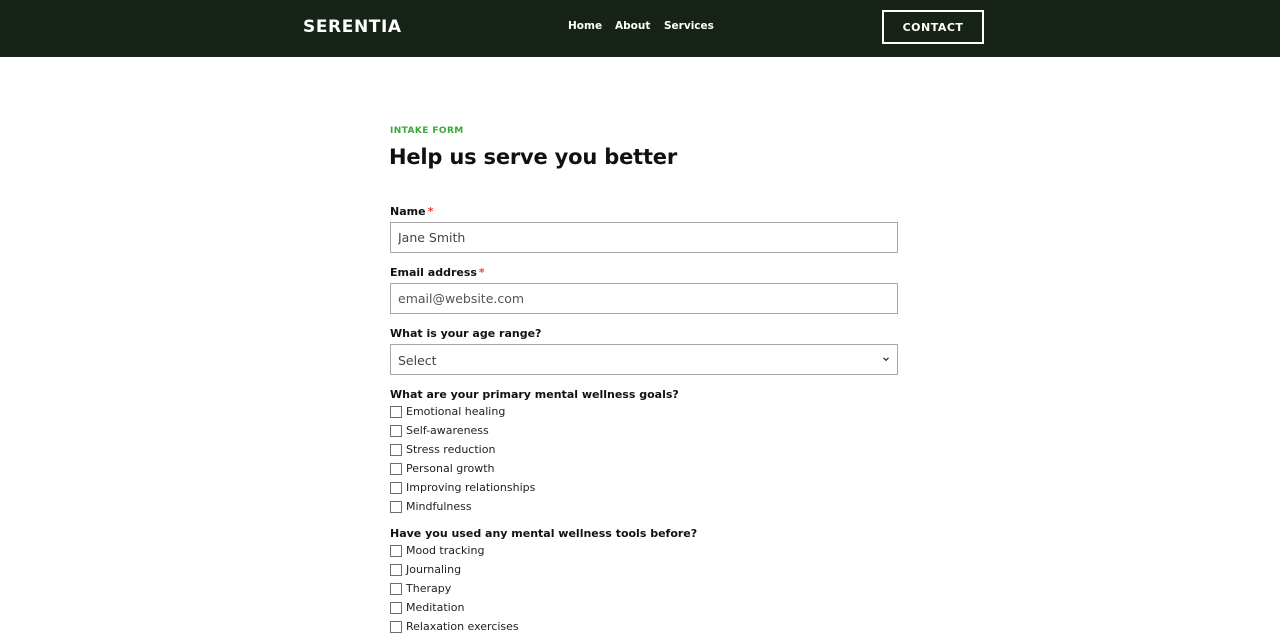 Image resolution: width=1280 pixels, height=636 pixels. I want to click on contact-button: CONTACT, so click(933, 27).